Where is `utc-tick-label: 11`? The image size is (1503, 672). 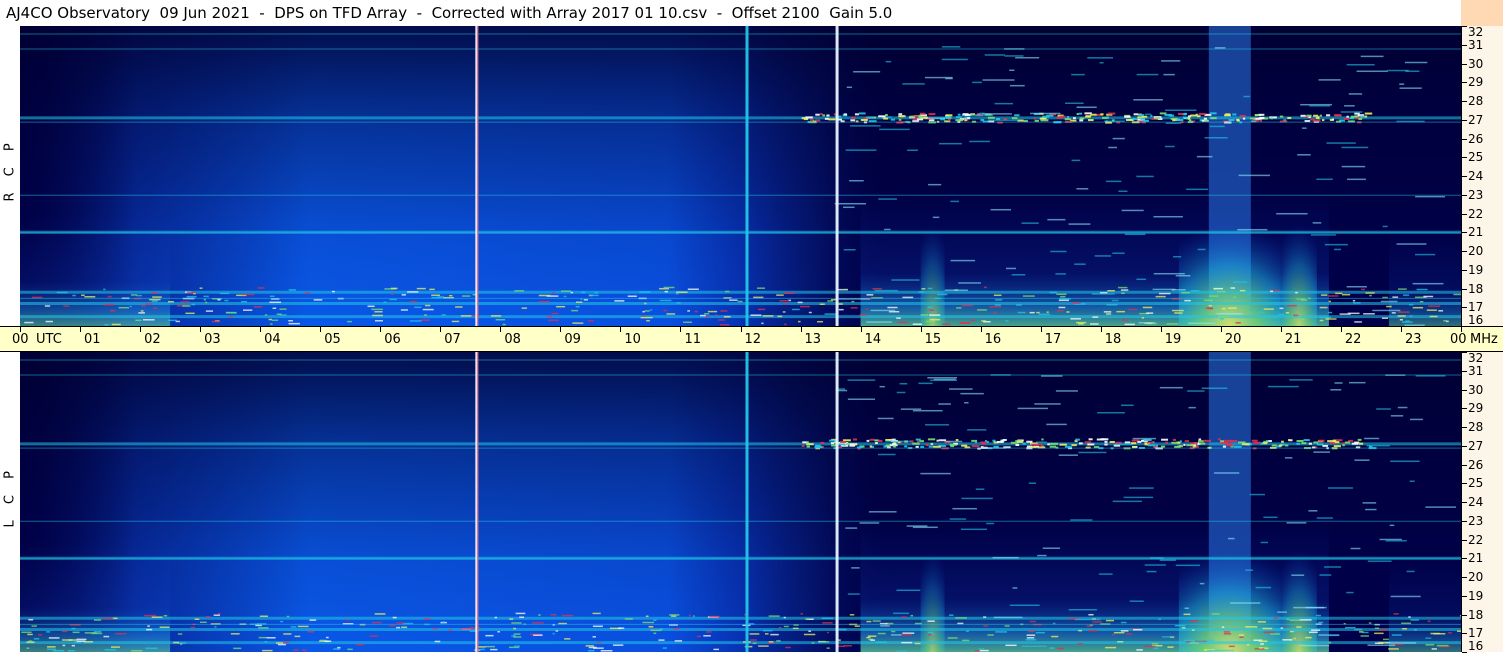 utc-tick-label: 11 is located at coordinates (692, 339).